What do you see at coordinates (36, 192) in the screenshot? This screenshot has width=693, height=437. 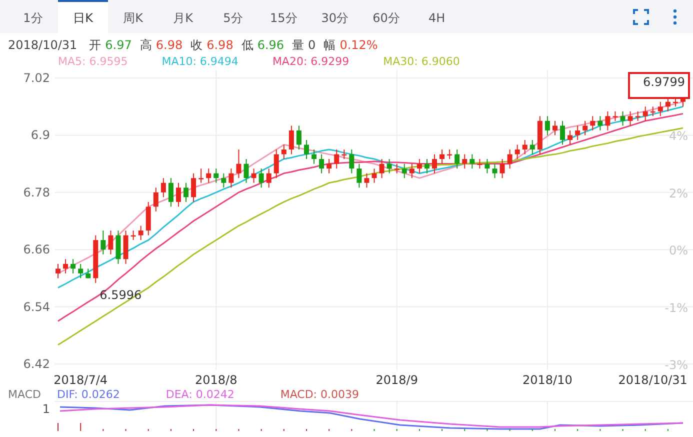 I see `y-axis-label: 6.78` at bounding box center [36, 192].